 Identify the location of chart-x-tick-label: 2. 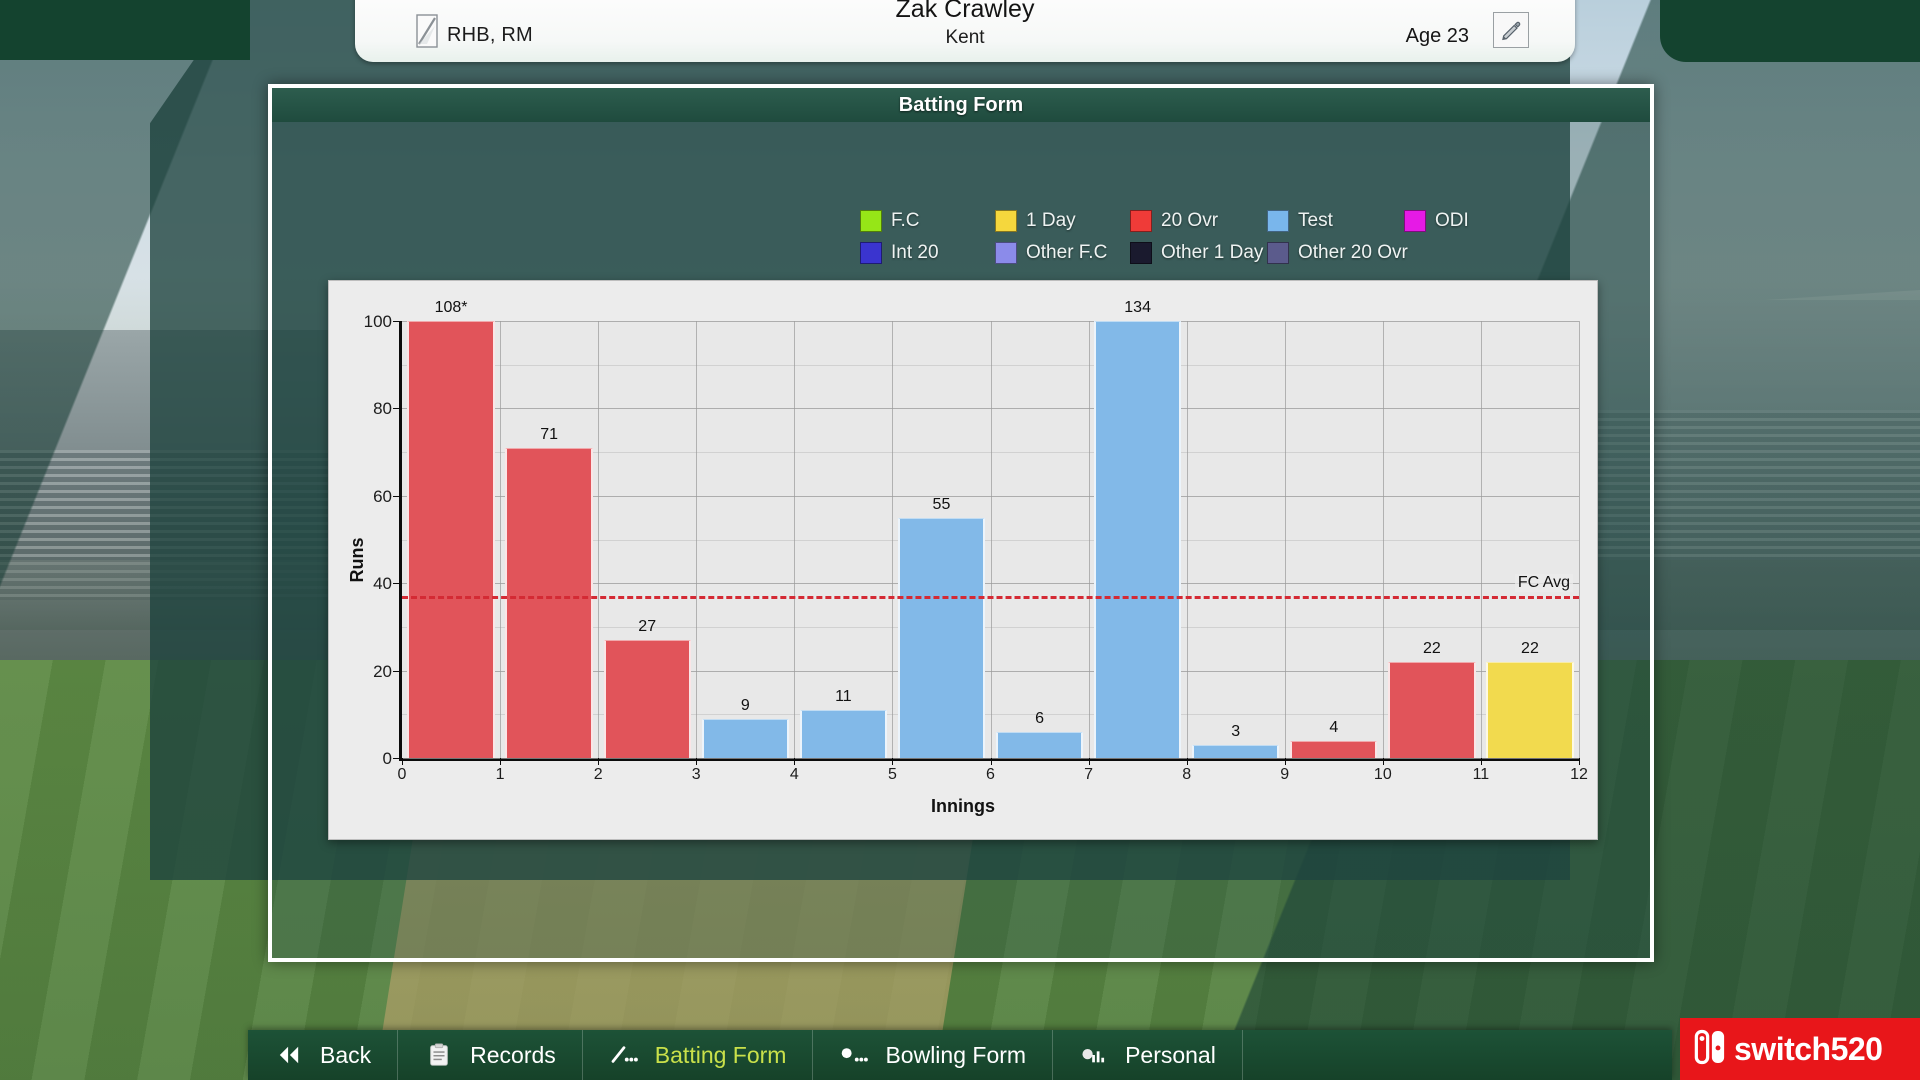
(598, 774).